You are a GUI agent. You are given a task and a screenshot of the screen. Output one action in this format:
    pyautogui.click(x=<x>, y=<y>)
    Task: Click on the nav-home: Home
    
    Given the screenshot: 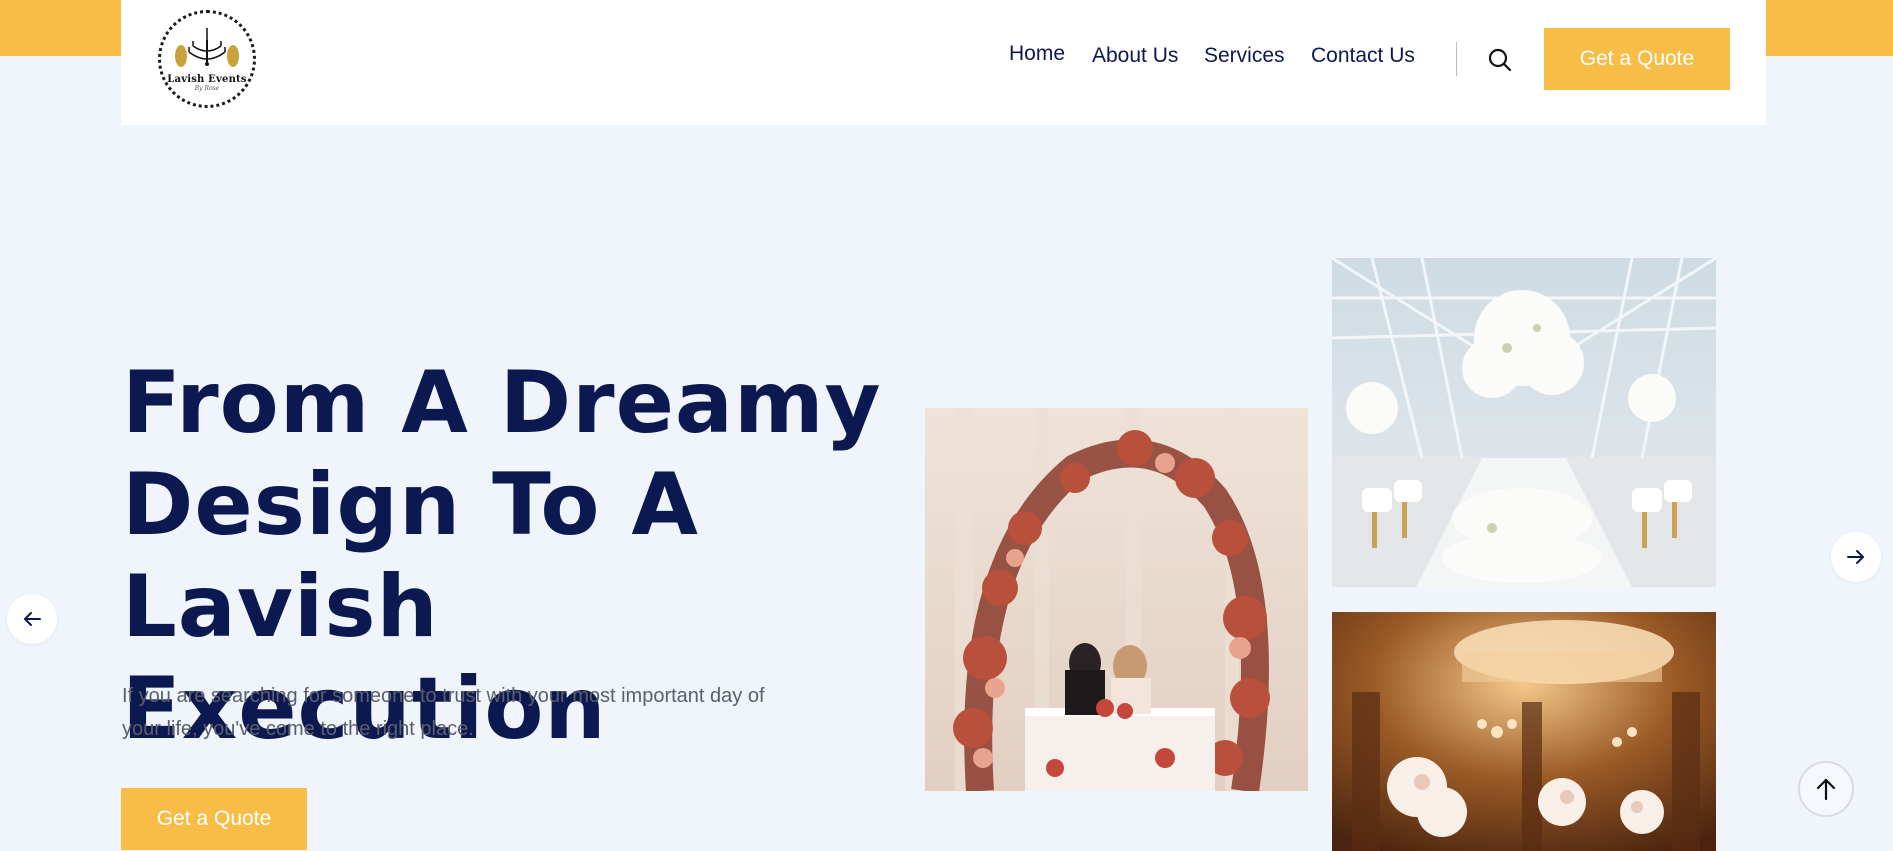 What is the action you would take?
    pyautogui.click(x=1037, y=54)
    